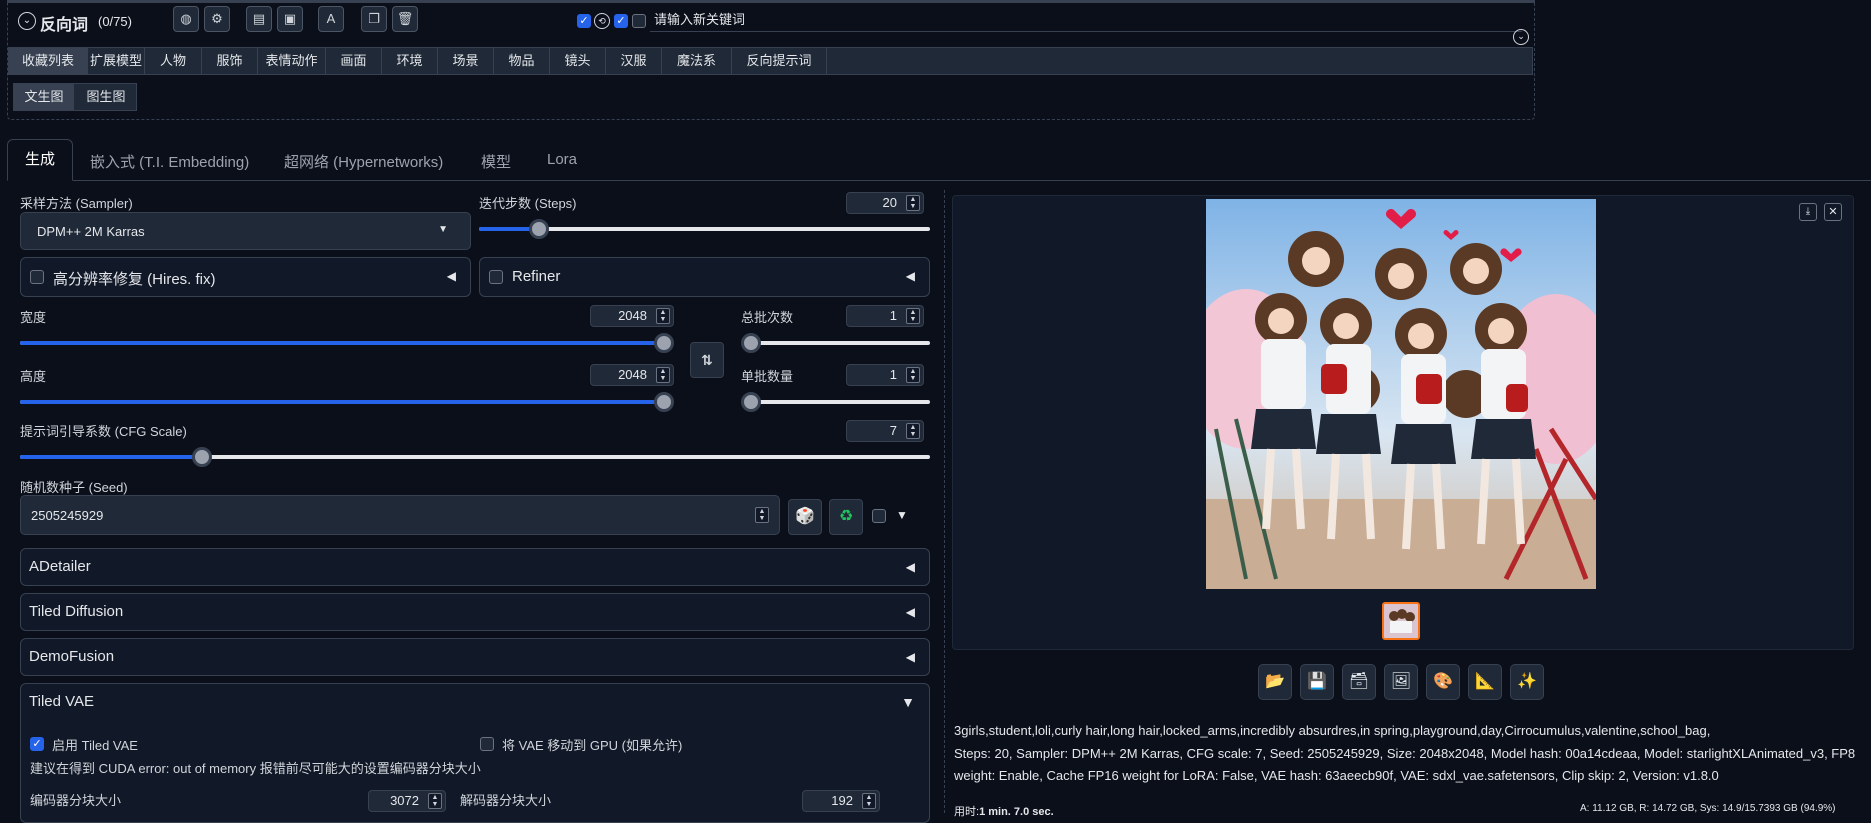 The height and width of the screenshot is (823, 1871). What do you see at coordinates (40, 160) in the screenshot?
I see `tab-generate: 生成` at bounding box center [40, 160].